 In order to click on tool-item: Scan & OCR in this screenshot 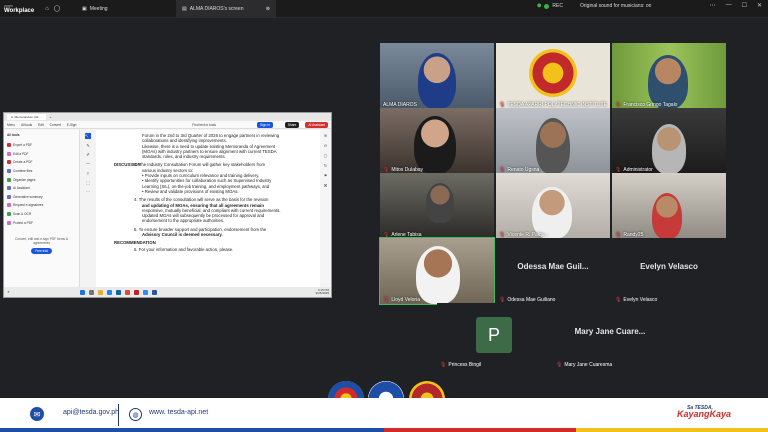, I will do `click(41, 214)`.